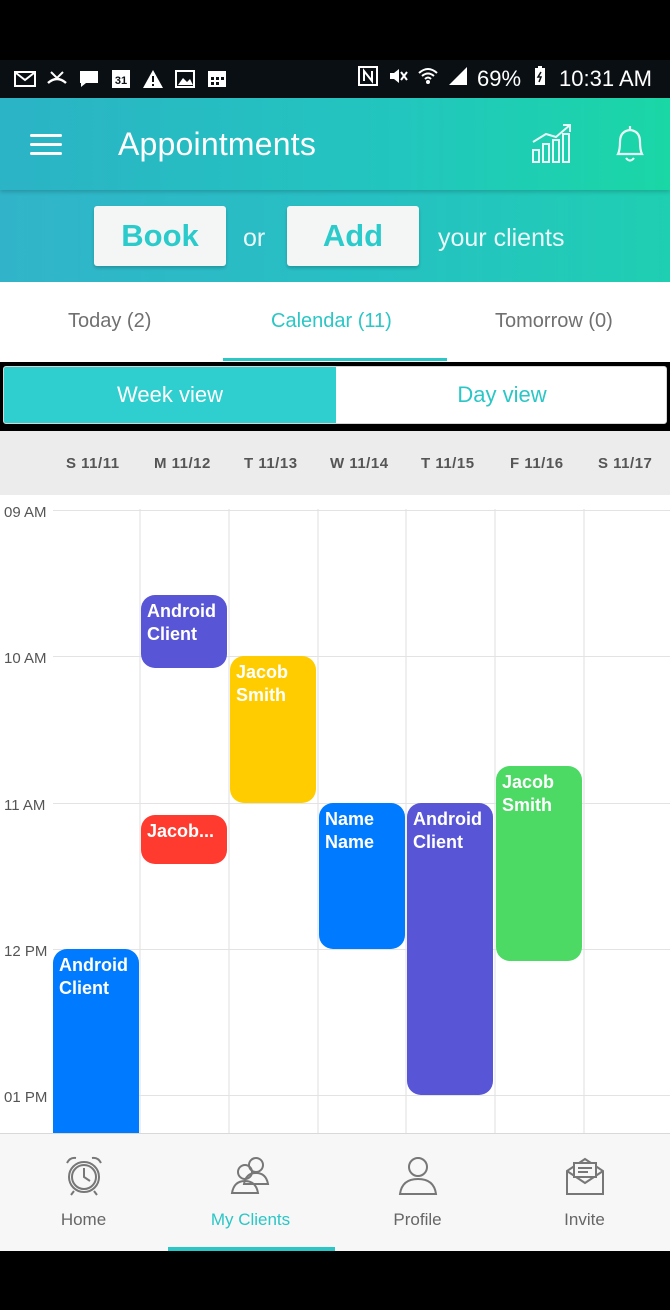 The height and width of the screenshot is (1310, 670). Describe the element at coordinates (217, 79) in the screenshot. I see `calendar-grid-icon` at that location.